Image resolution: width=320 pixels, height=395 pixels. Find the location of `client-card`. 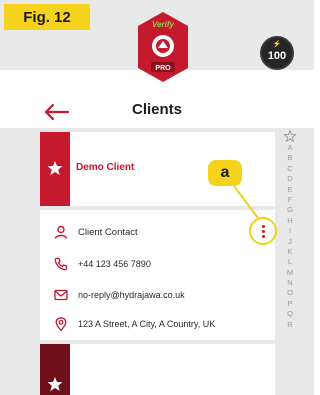

client-card is located at coordinates (157, 369).